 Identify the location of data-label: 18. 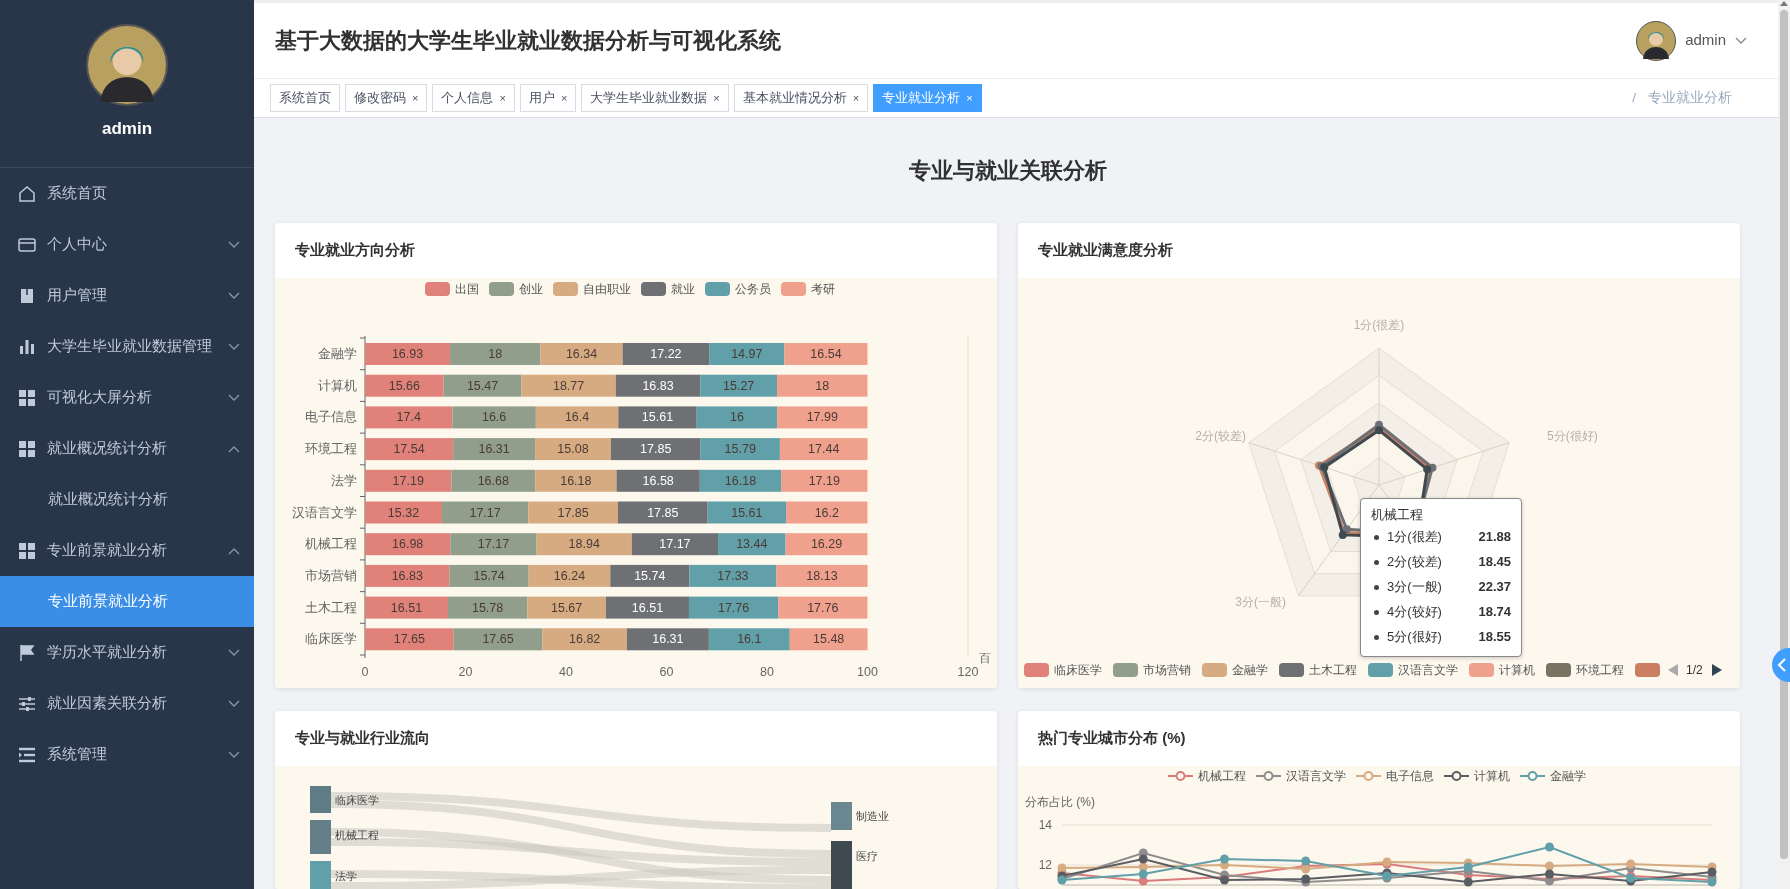
(822, 385).